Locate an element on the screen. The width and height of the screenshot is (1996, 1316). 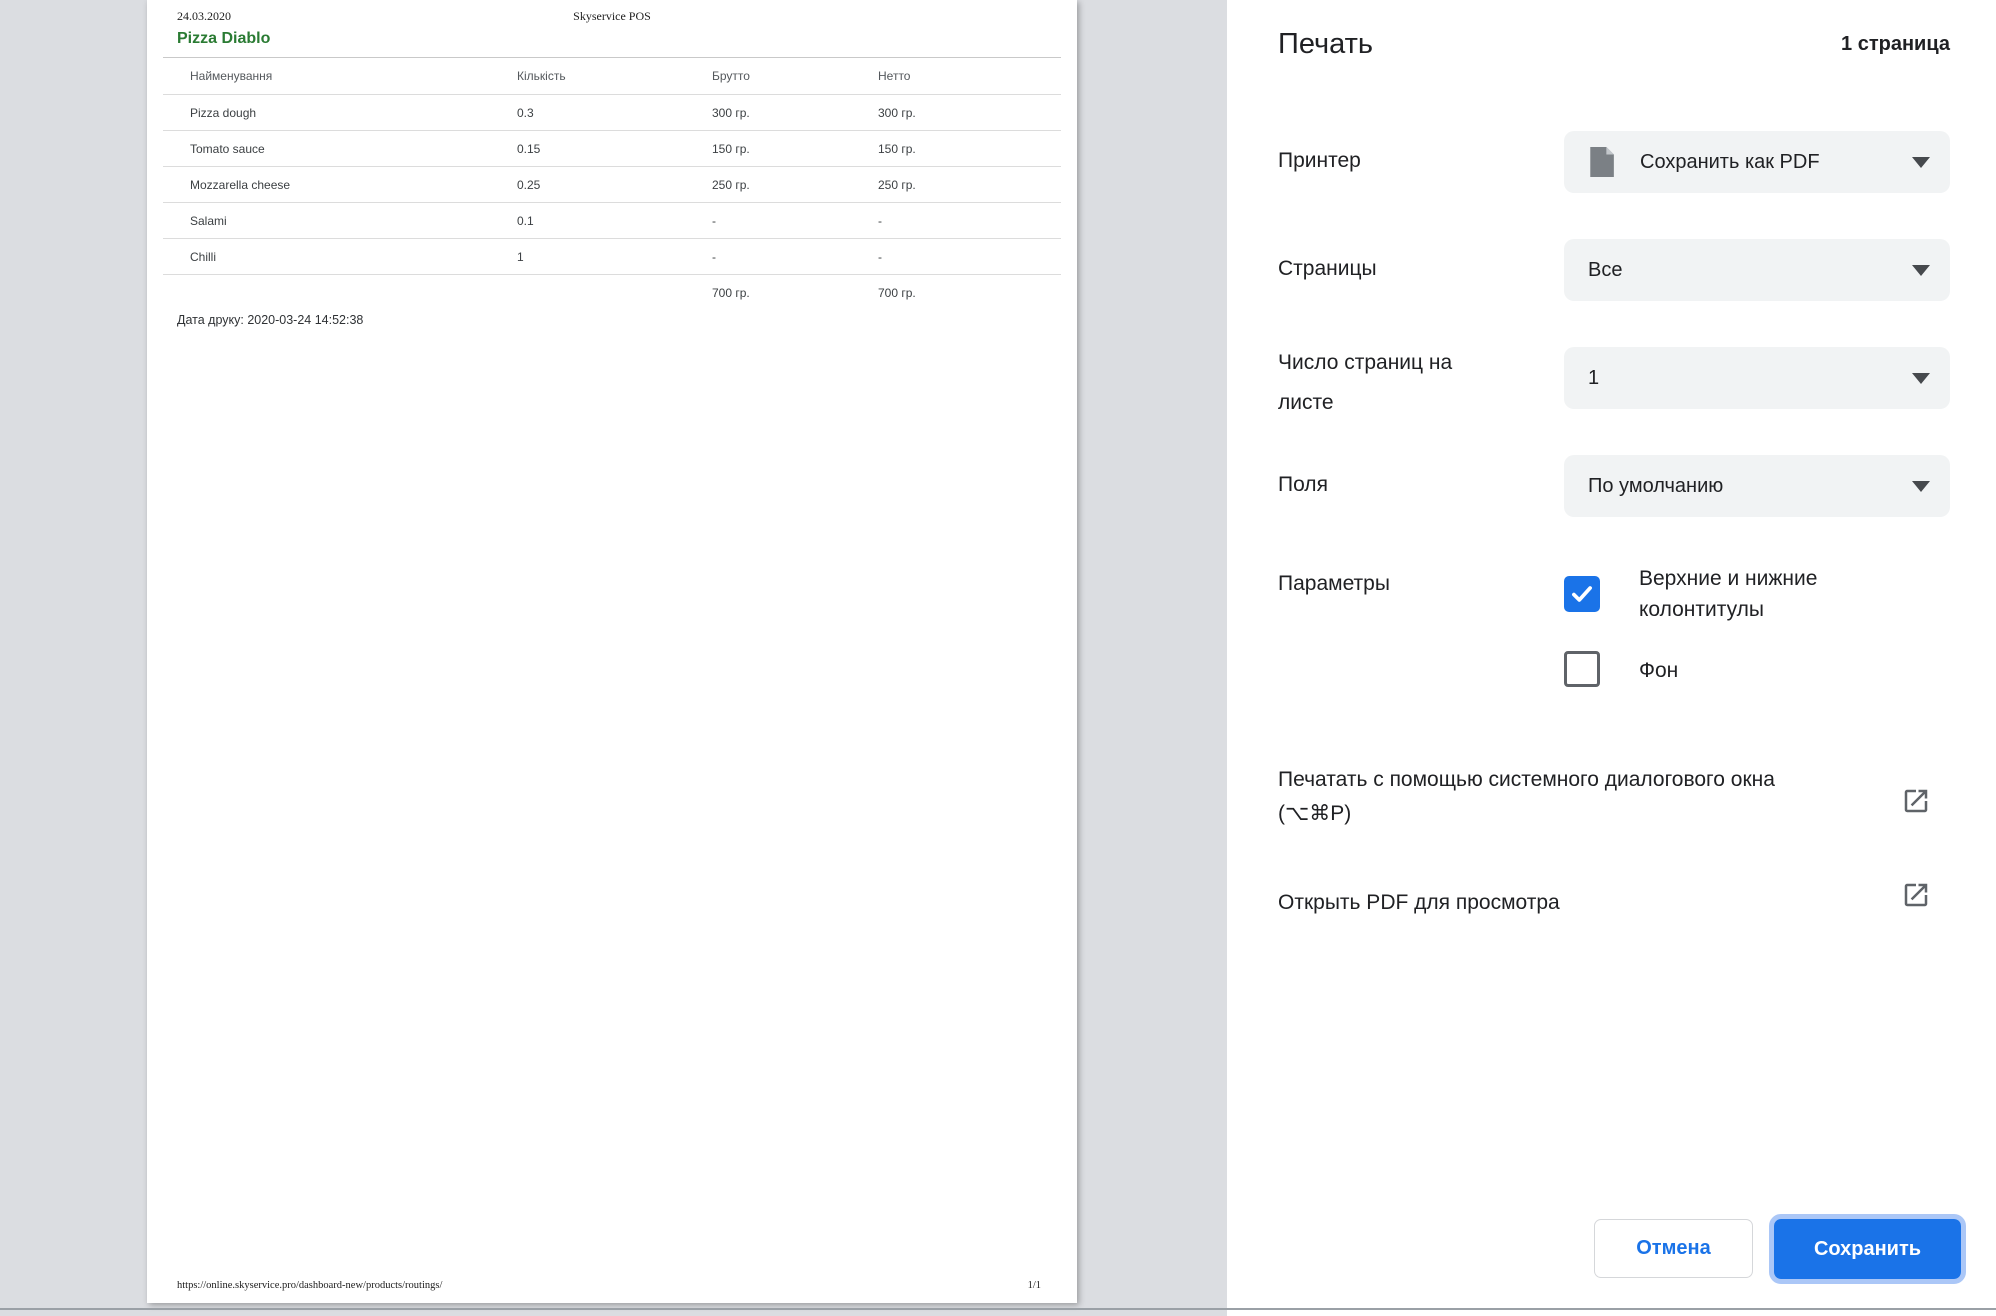
col-header-brutto: Брутто is located at coordinates (731, 76).